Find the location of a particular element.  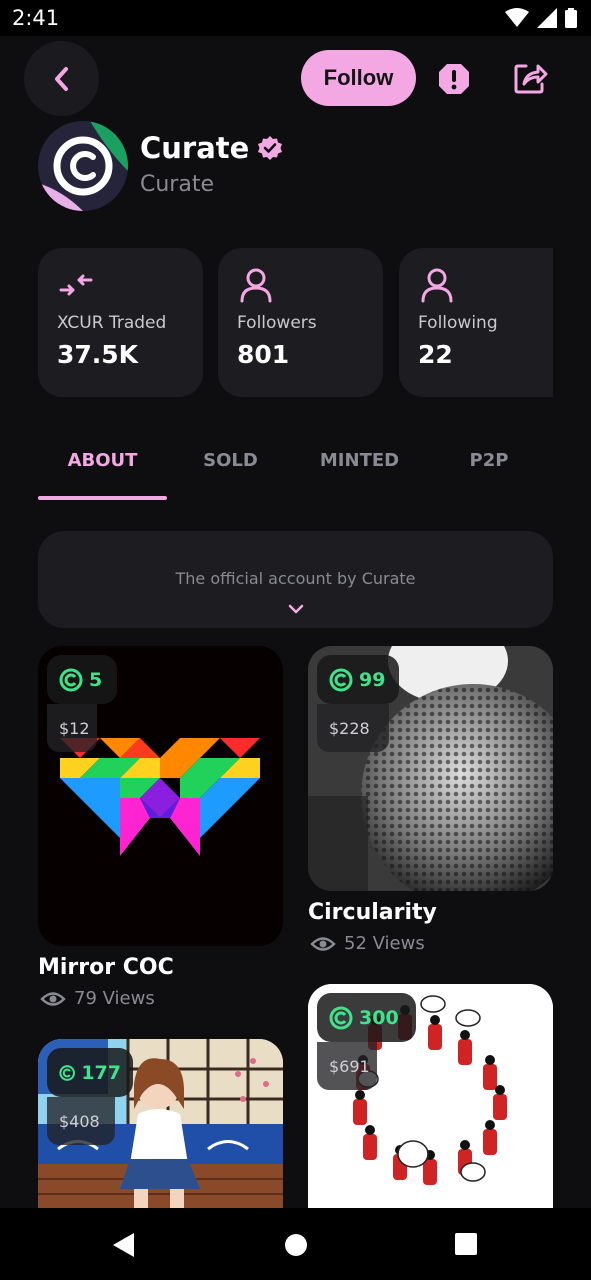

avatar is located at coordinates (83, 166).